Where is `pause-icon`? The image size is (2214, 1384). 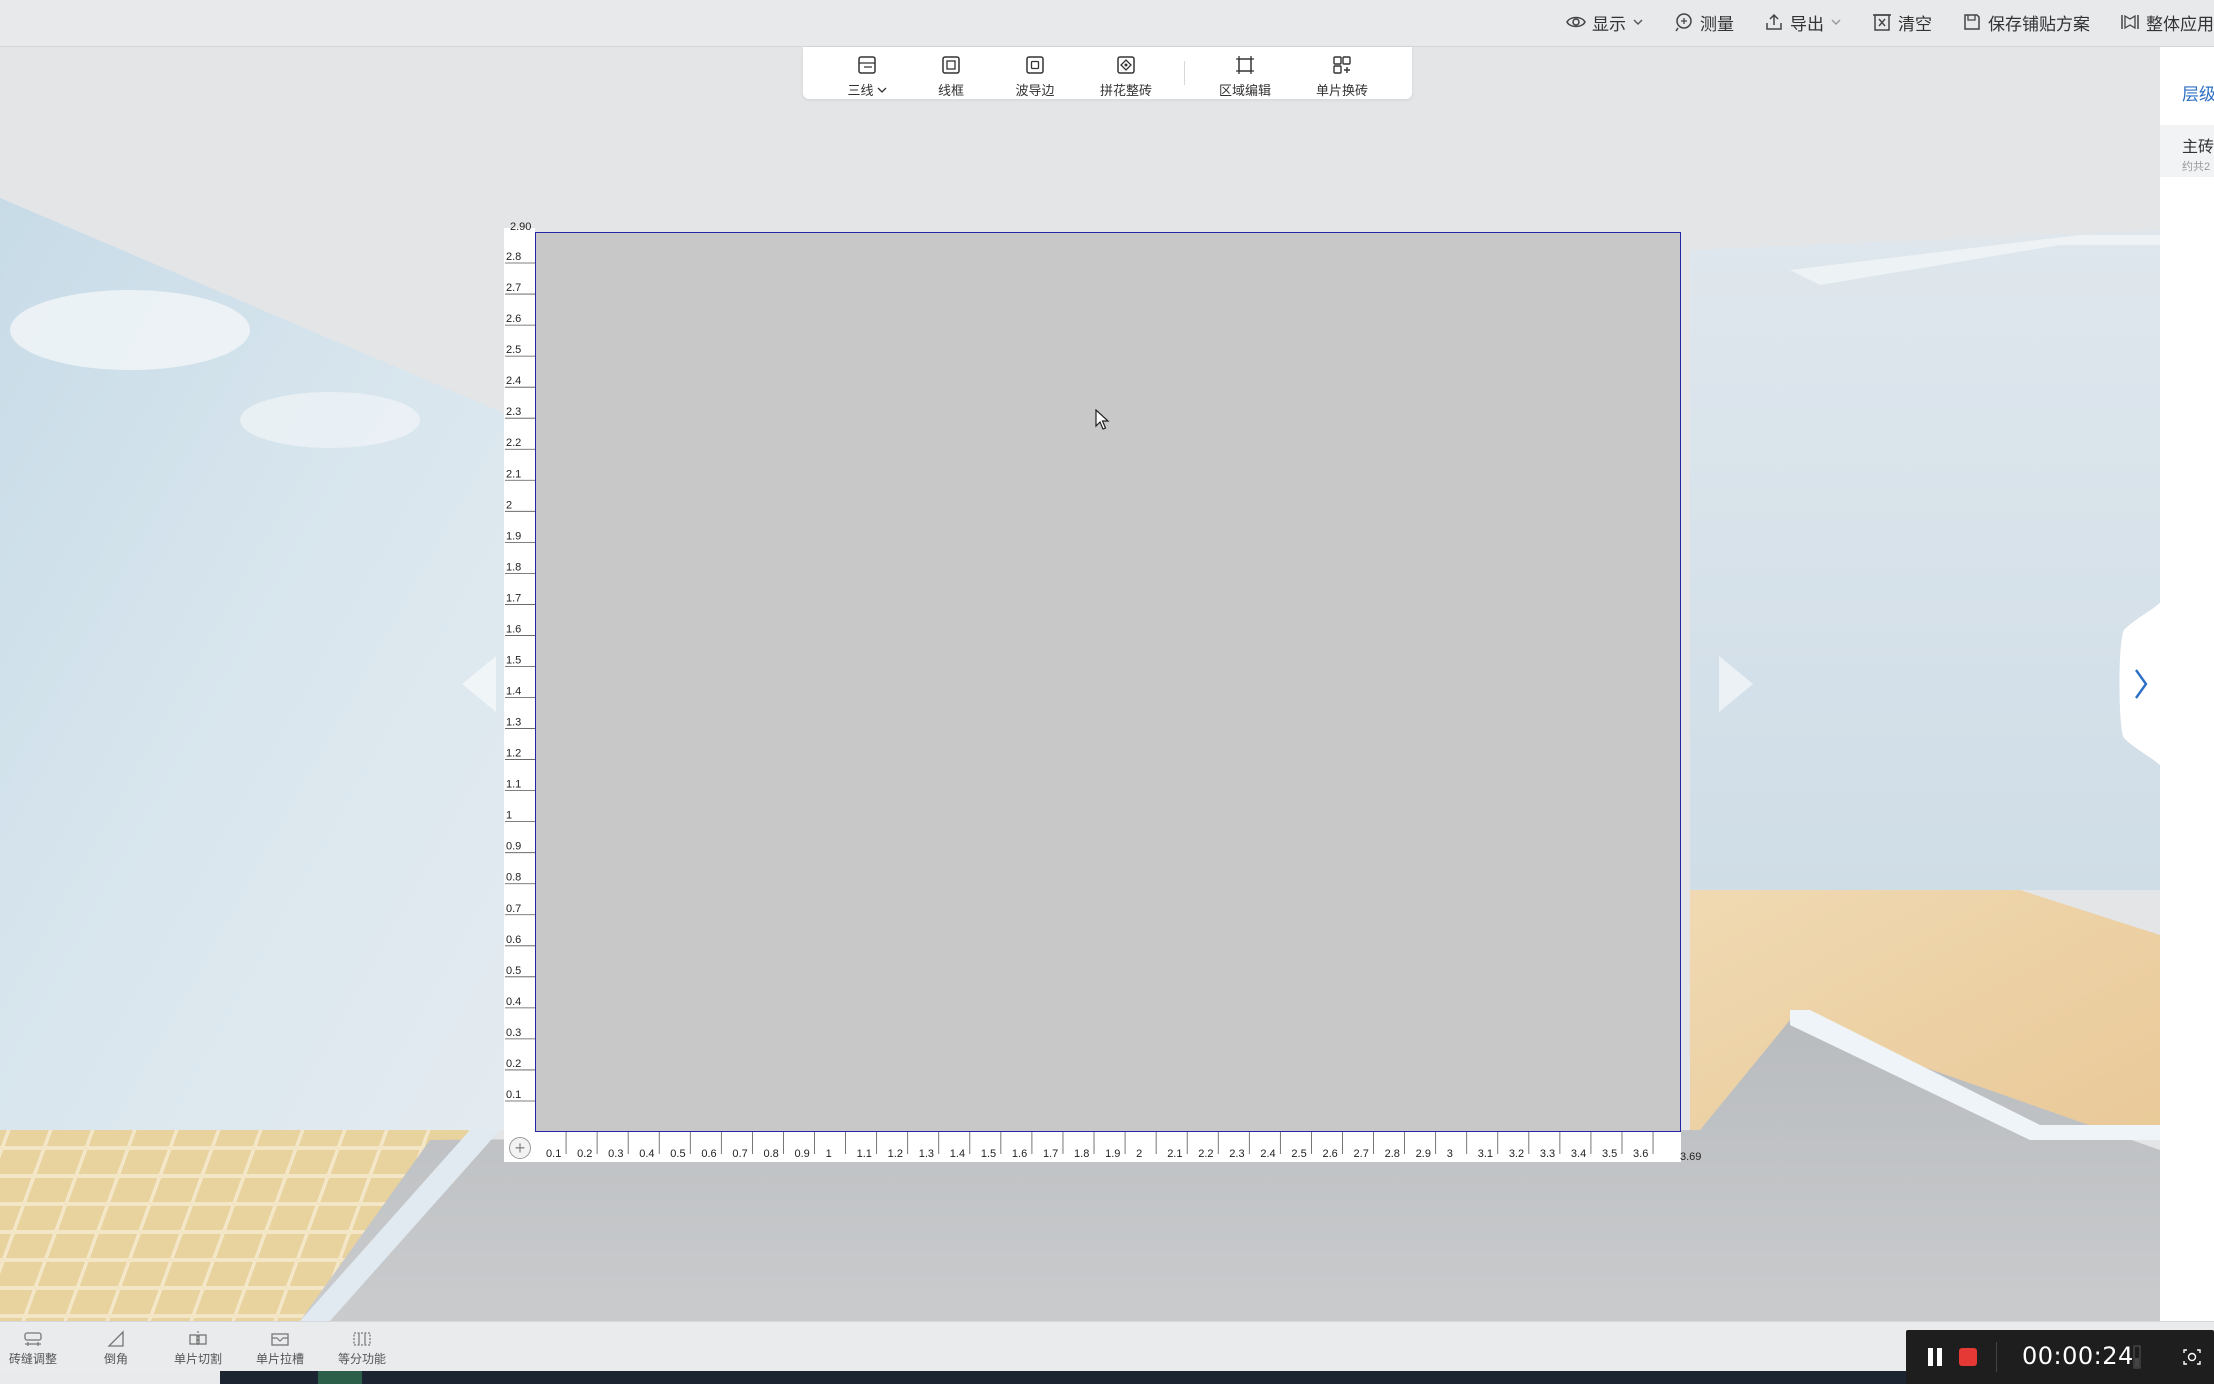
pause-icon is located at coordinates (1935, 1357).